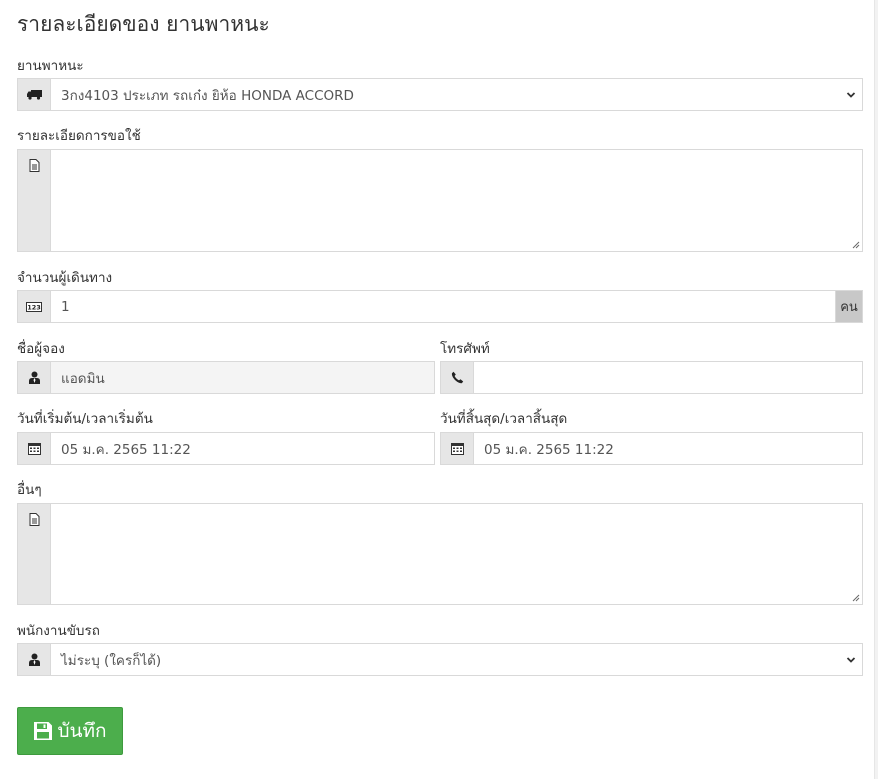 The image size is (878, 779). Describe the element at coordinates (465, 349) in the screenshot. I see `phone-label: โทรศัพท์` at that location.